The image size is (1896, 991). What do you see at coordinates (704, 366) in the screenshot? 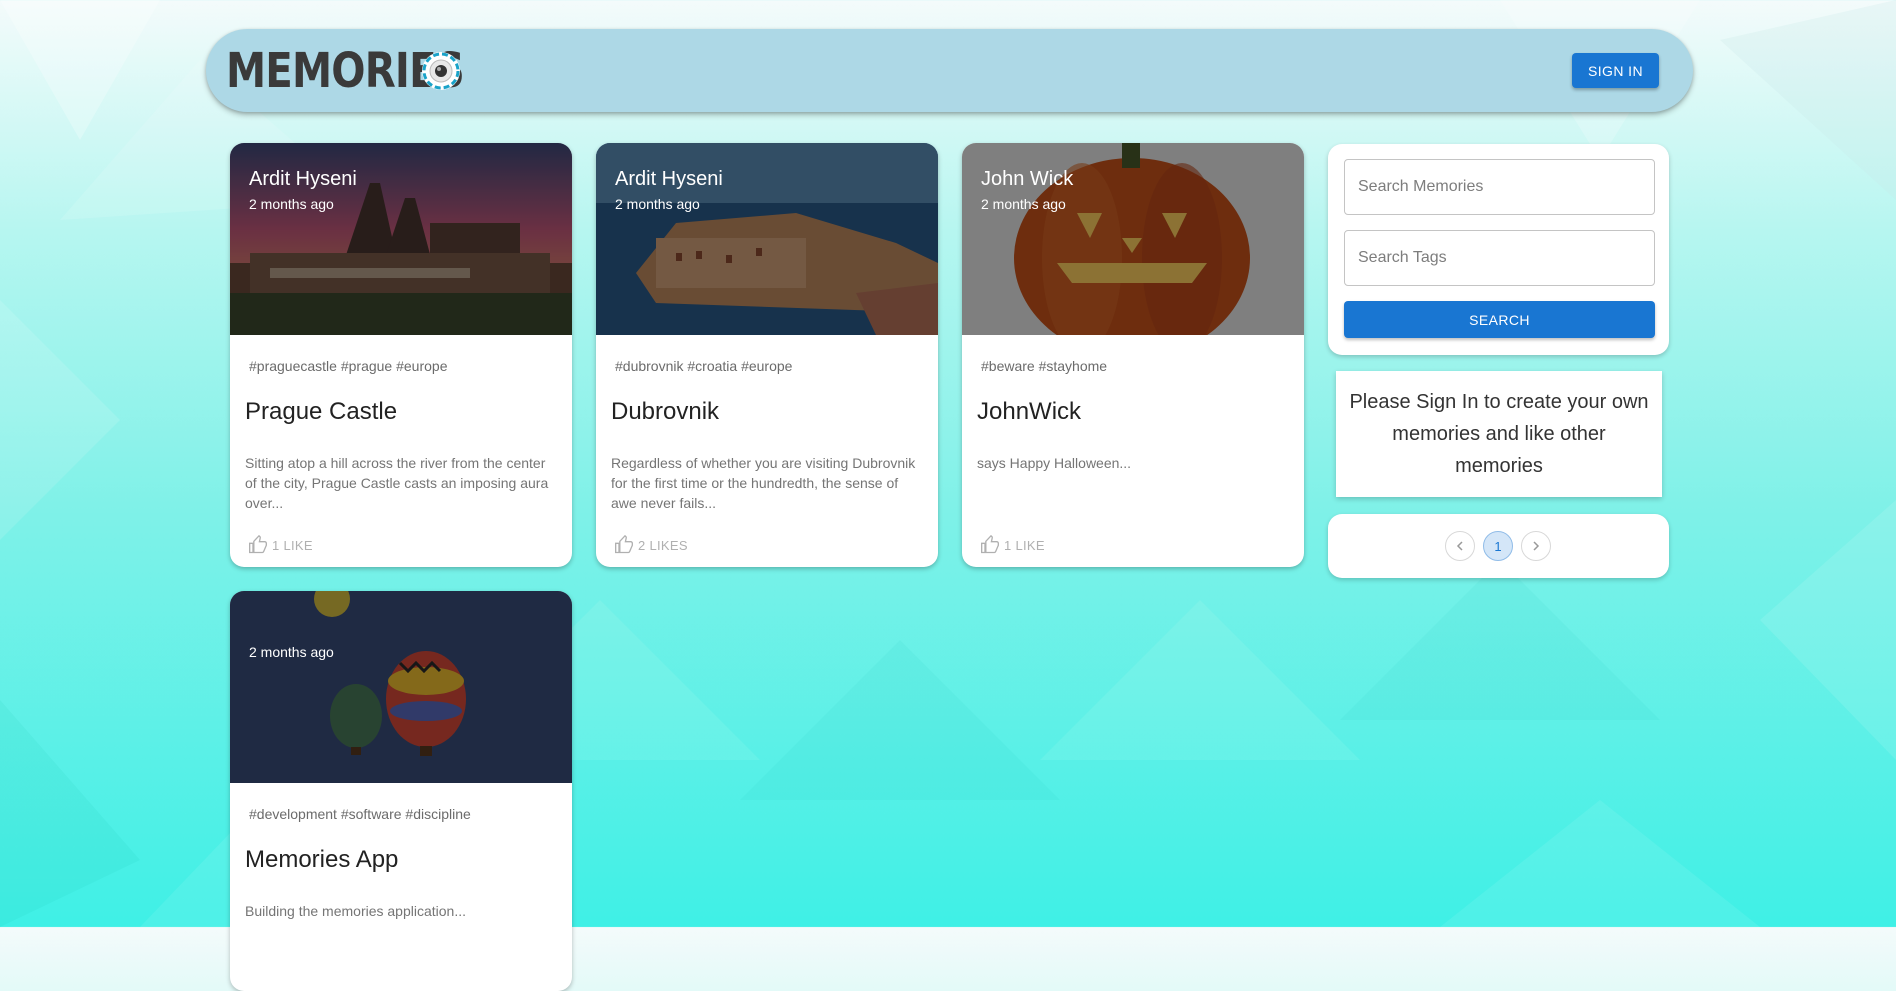
I see `post-tags: #dubrovnik #croatia #europe` at bounding box center [704, 366].